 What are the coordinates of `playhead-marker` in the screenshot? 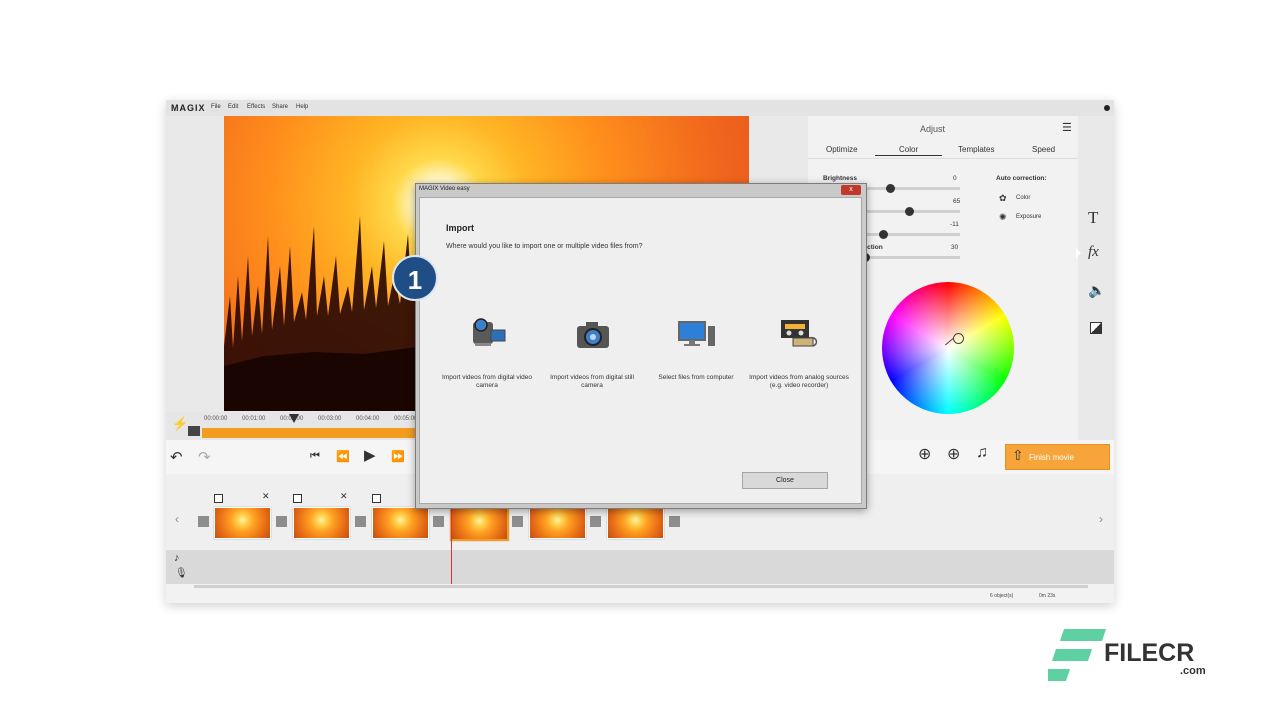 It's located at (294, 418).